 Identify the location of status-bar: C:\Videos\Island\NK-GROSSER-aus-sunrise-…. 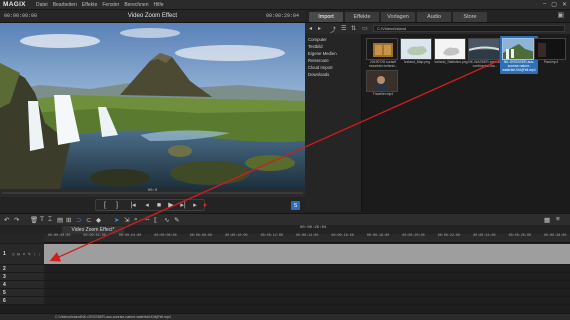
(285, 316).